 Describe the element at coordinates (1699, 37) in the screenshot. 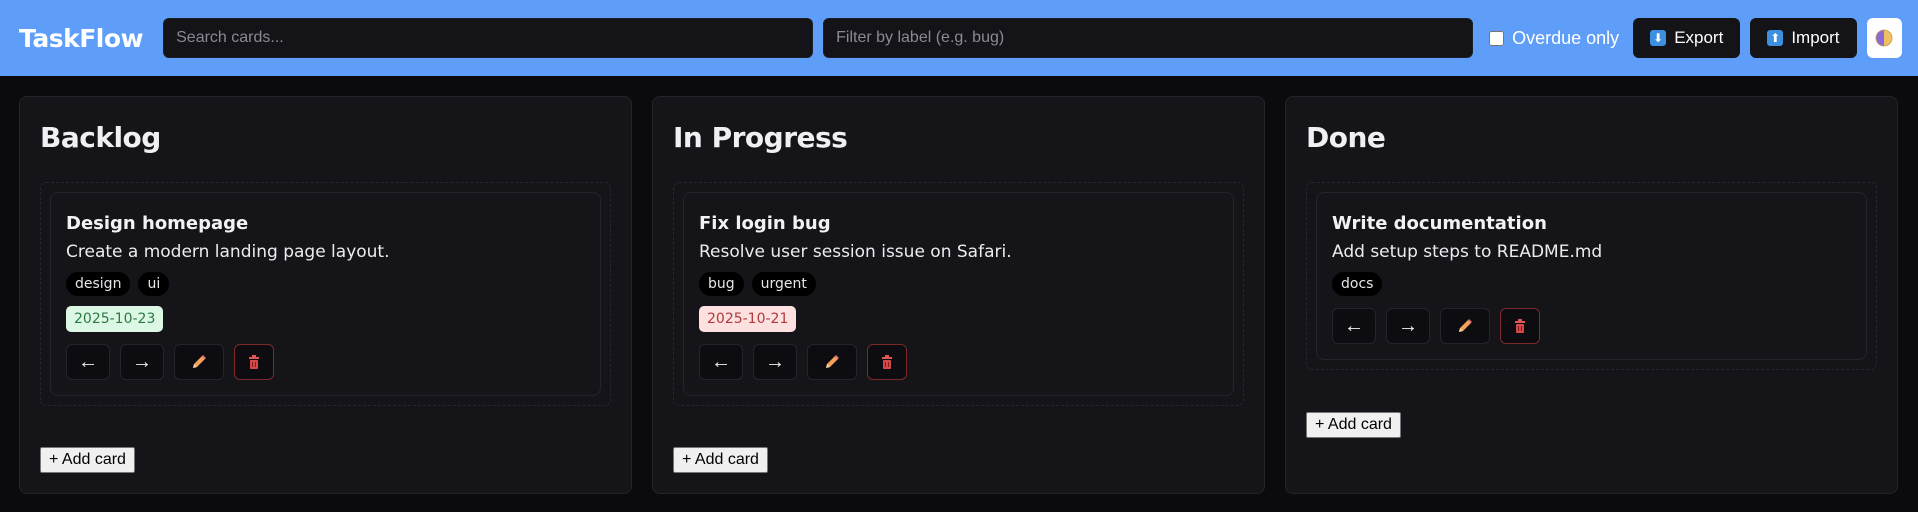

I see `export-label: Export` at that location.